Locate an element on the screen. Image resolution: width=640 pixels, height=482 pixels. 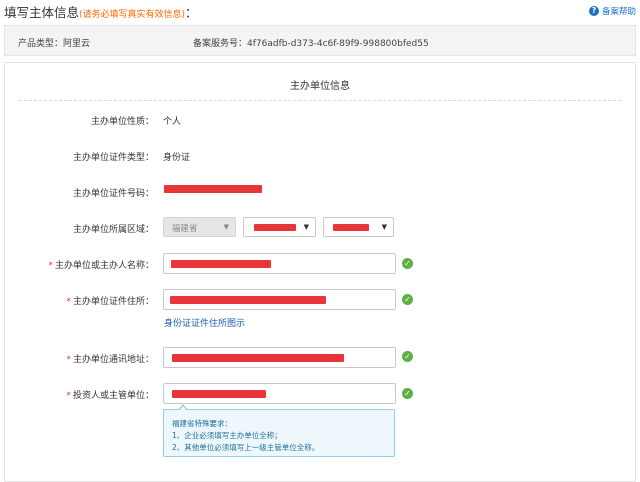
city-select: ▼ is located at coordinates (279, 227).